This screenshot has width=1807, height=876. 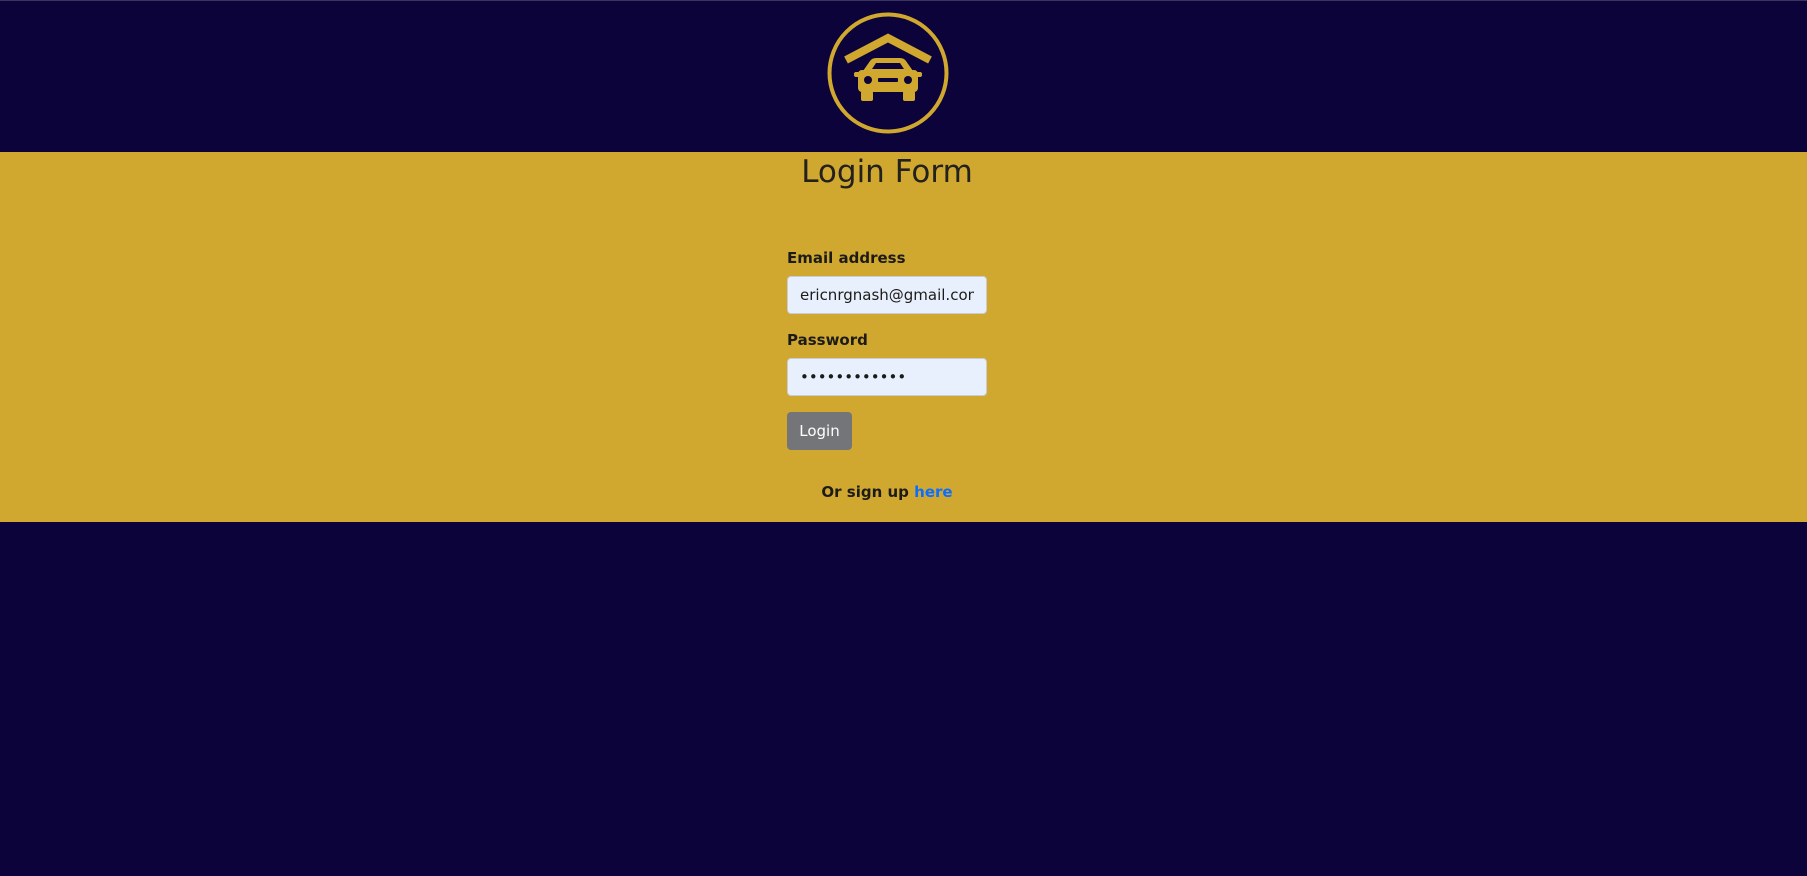 I want to click on signup-prompt: Or sign up here, so click(x=887, y=492).